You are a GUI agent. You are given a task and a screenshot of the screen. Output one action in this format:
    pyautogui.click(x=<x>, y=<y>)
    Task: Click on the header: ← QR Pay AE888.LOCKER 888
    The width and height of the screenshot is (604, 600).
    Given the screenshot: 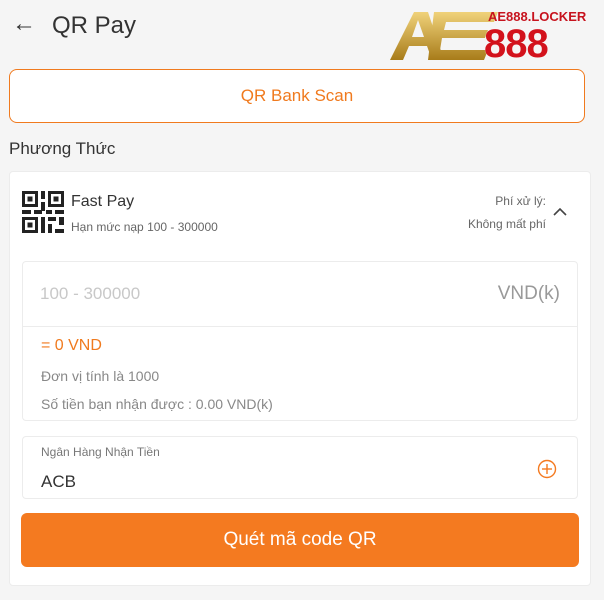 What is the action you would take?
    pyautogui.click(x=302, y=33)
    